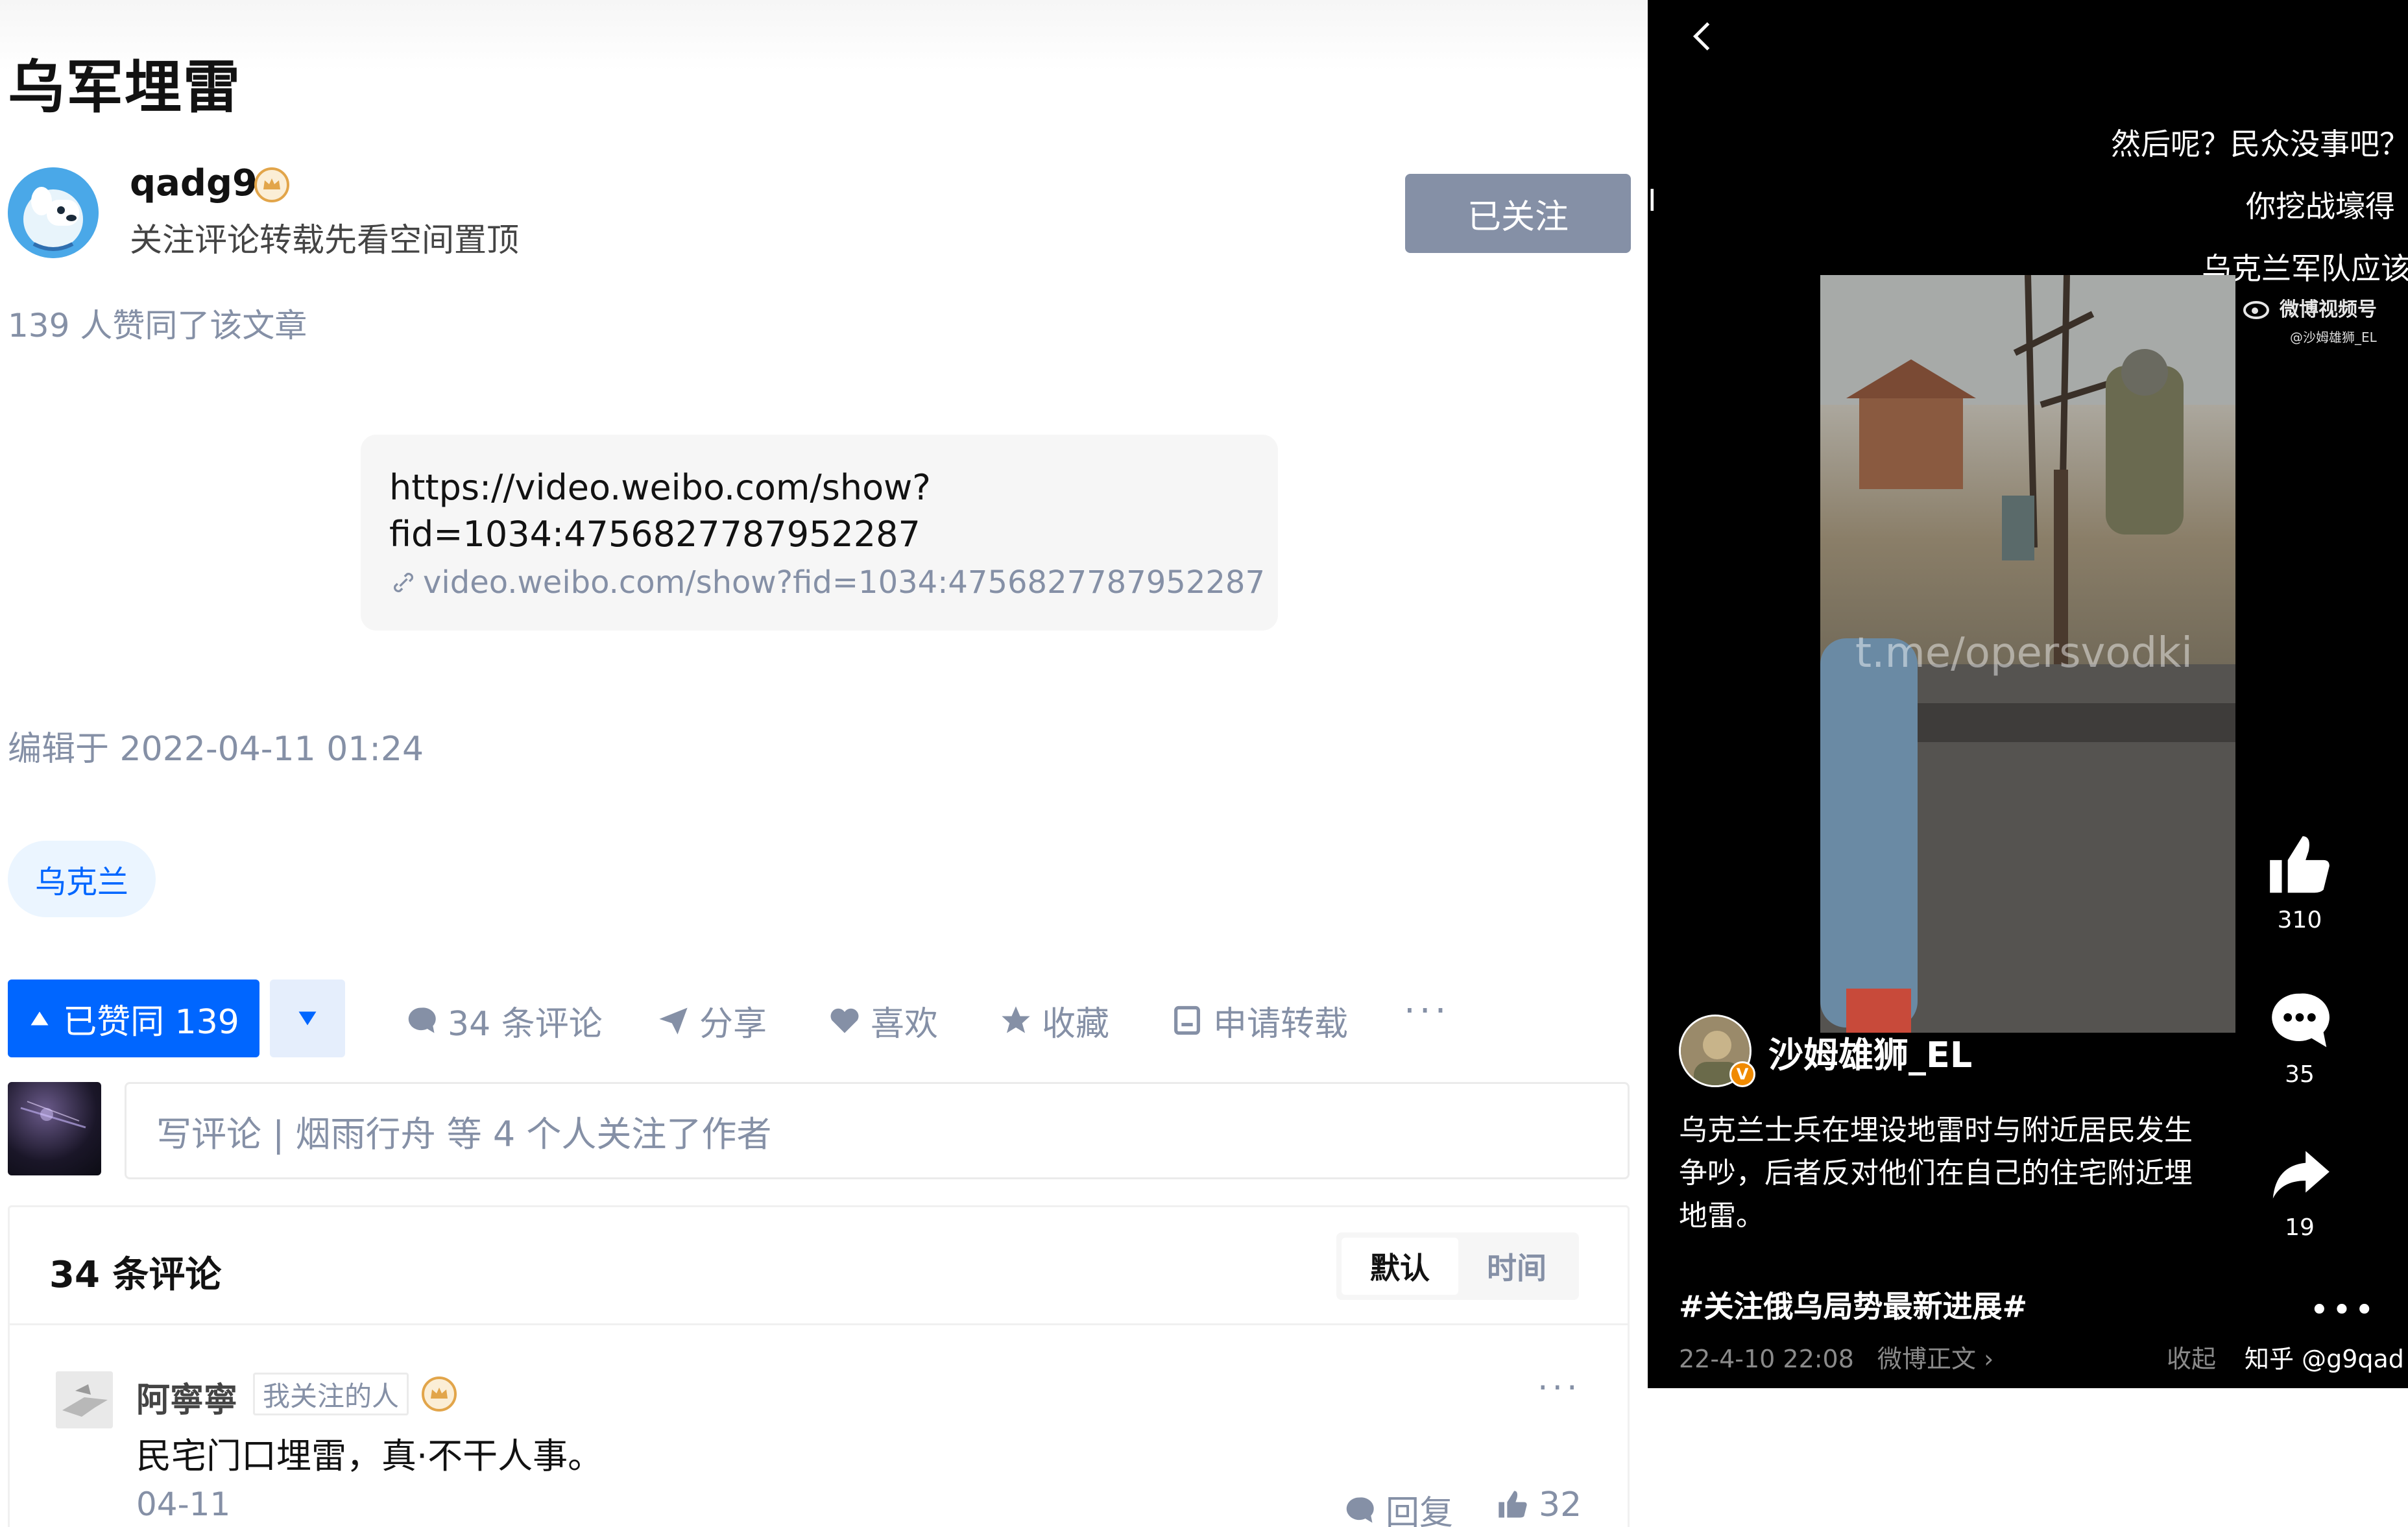  Describe the element at coordinates (1420, 1511) in the screenshot. I see `comment-reply-label: 回复` at that location.